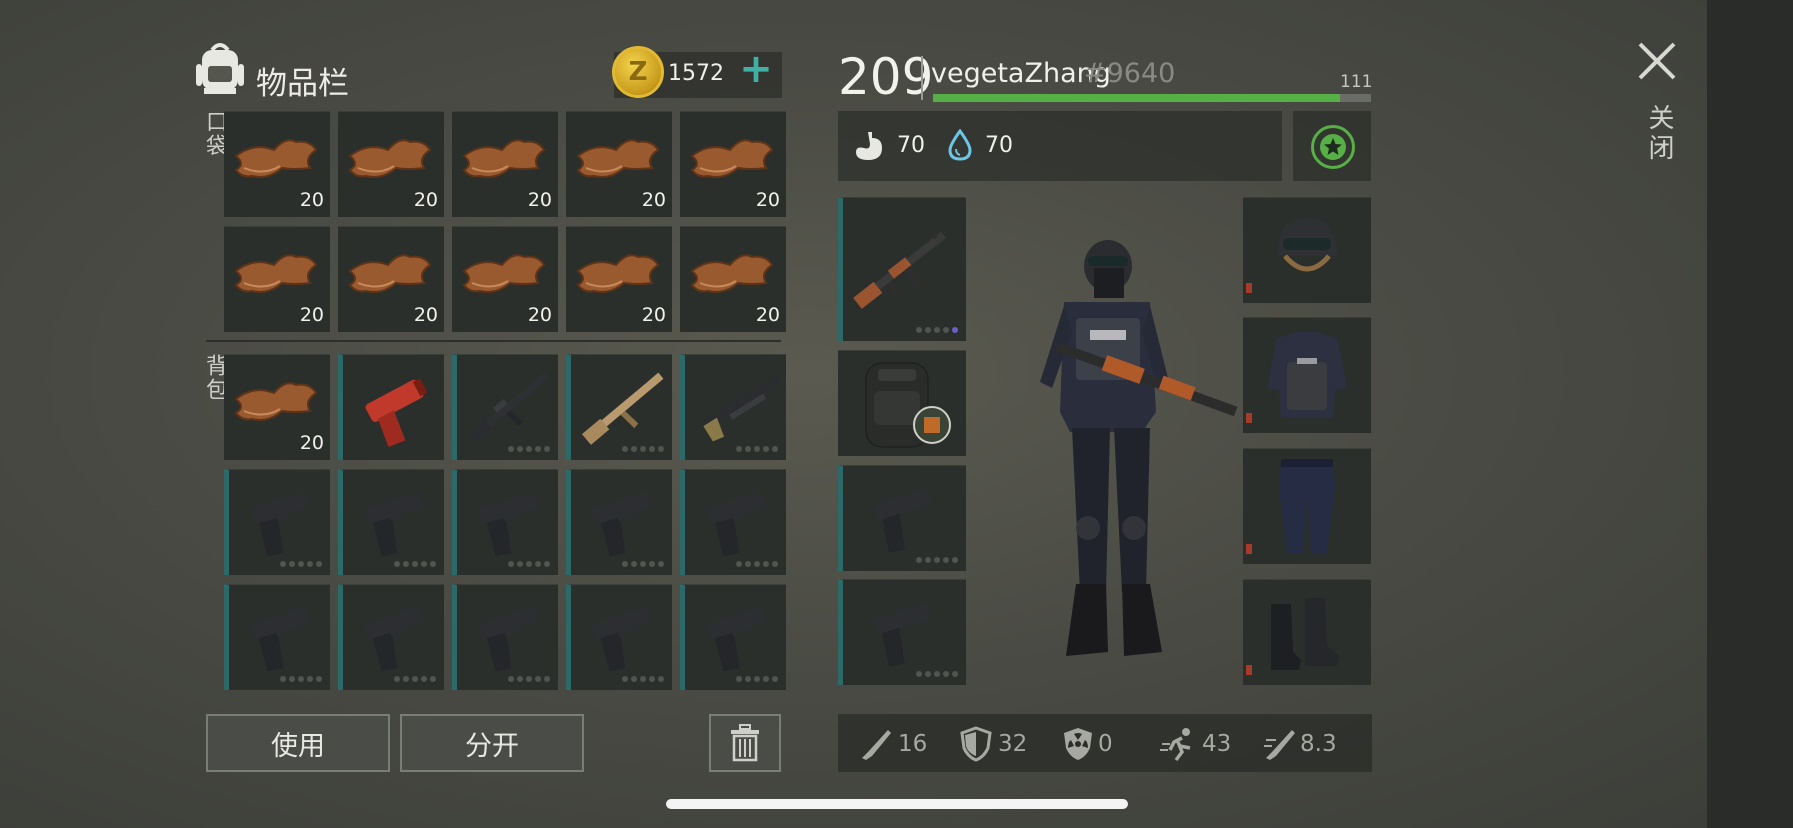 This screenshot has width=1793, height=828. Describe the element at coordinates (492, 743) in the screenshot. I see `split-button: 分开` at that location.